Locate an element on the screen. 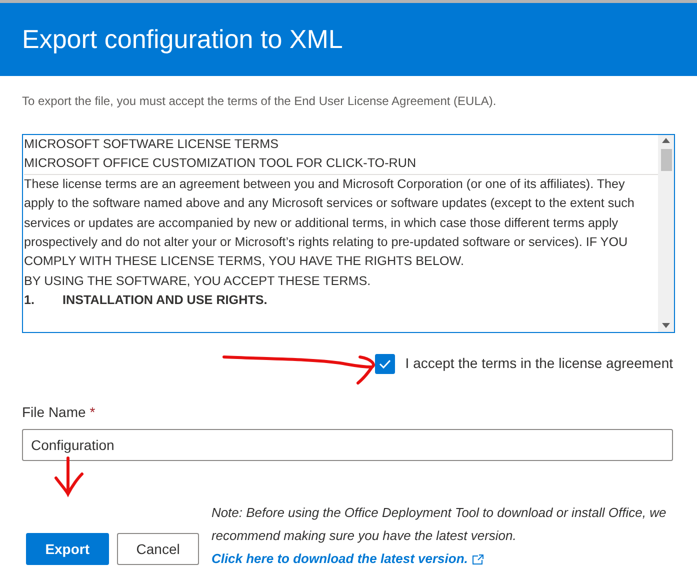 Image resolution: width=697 pixels, height=582 pixels. export-button: Export is located at coordinates (67, 549).